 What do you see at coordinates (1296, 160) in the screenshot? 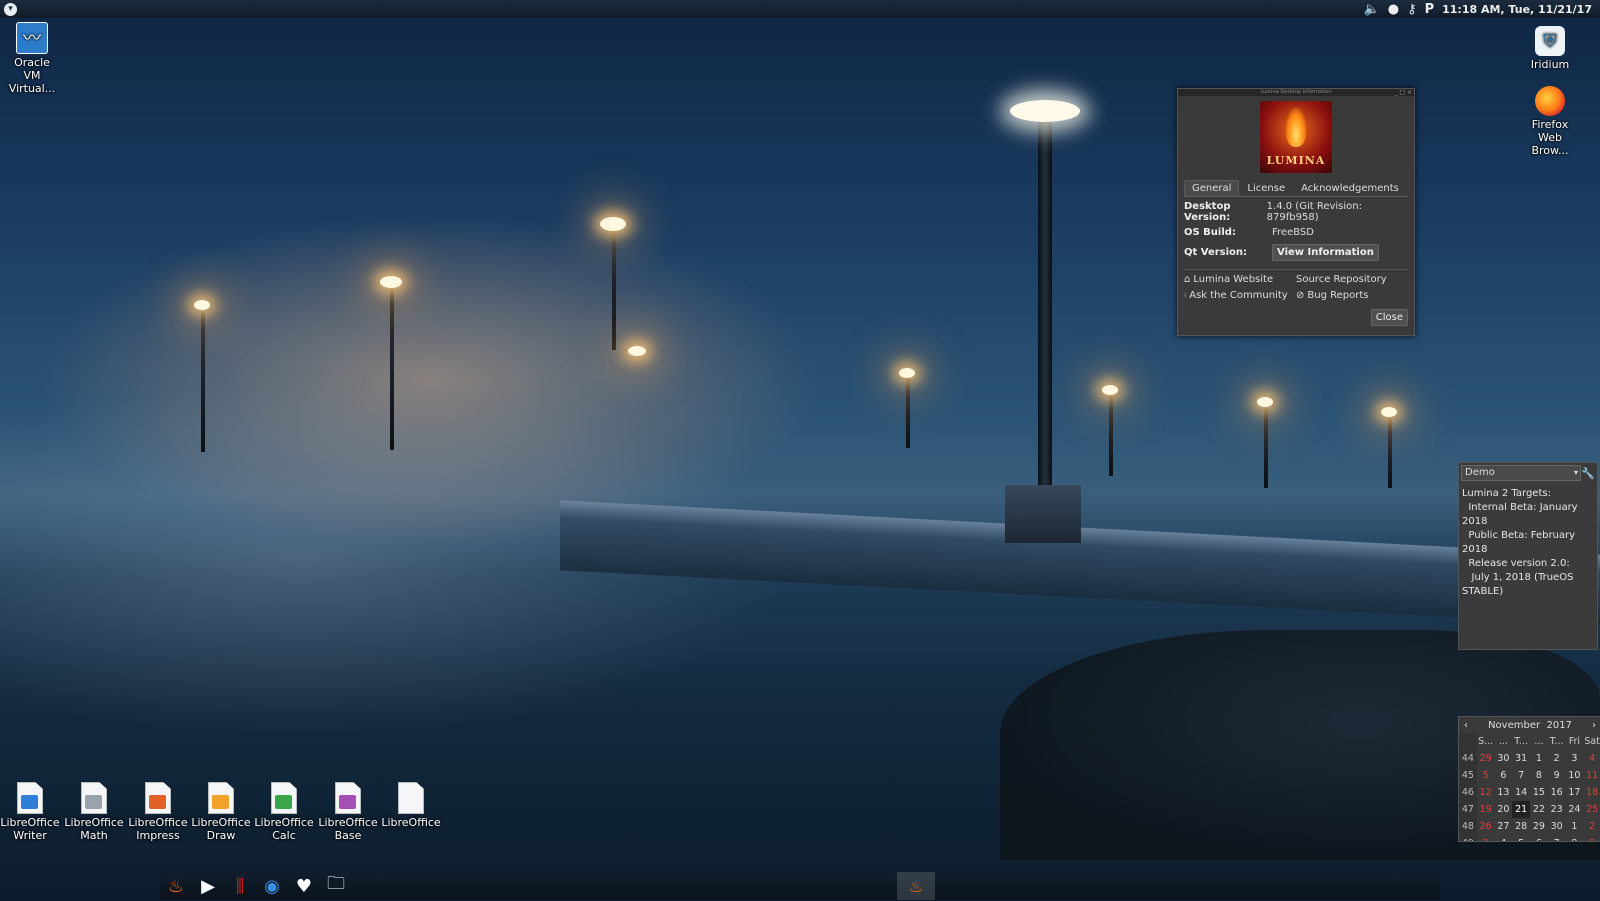
I see `logo-text: LUMINA` at bounding box center [1296, 160].